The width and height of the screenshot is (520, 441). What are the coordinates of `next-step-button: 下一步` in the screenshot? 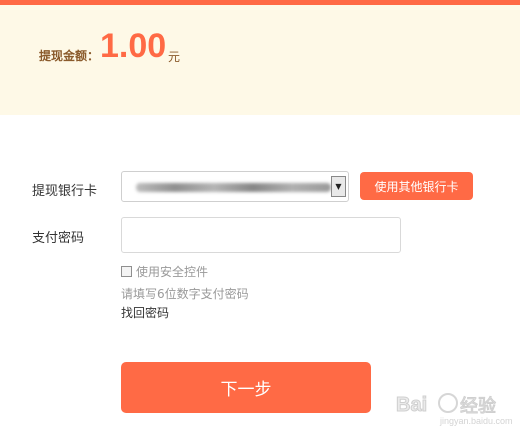 It's located at (246, 387).